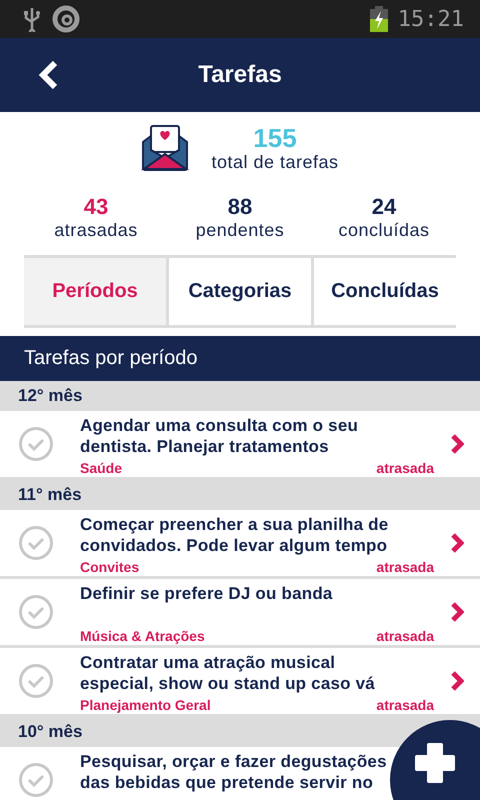  I want to click on task-category: Saúde, so click(101, 468).